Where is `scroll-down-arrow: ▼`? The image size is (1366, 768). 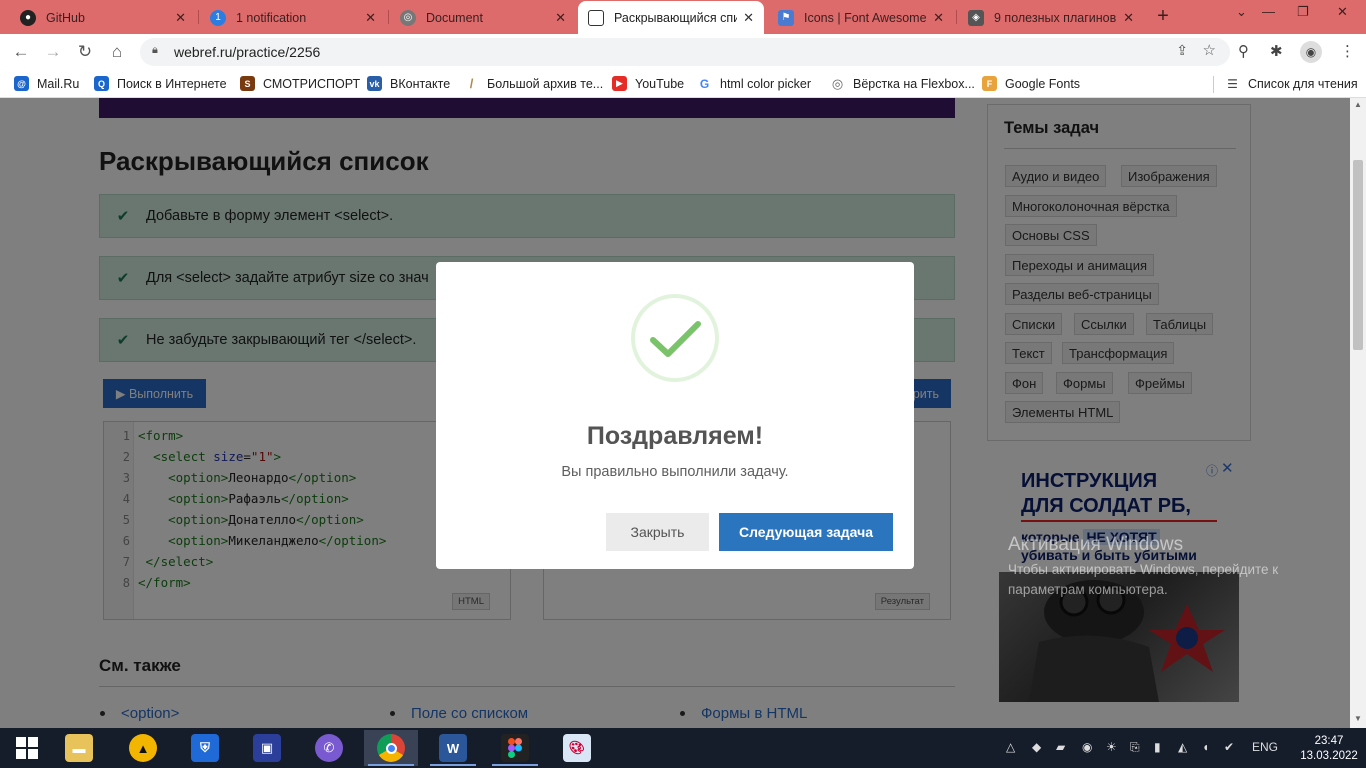 scroll-down-arrow: ▼ is located at coordinates (1358, 718).